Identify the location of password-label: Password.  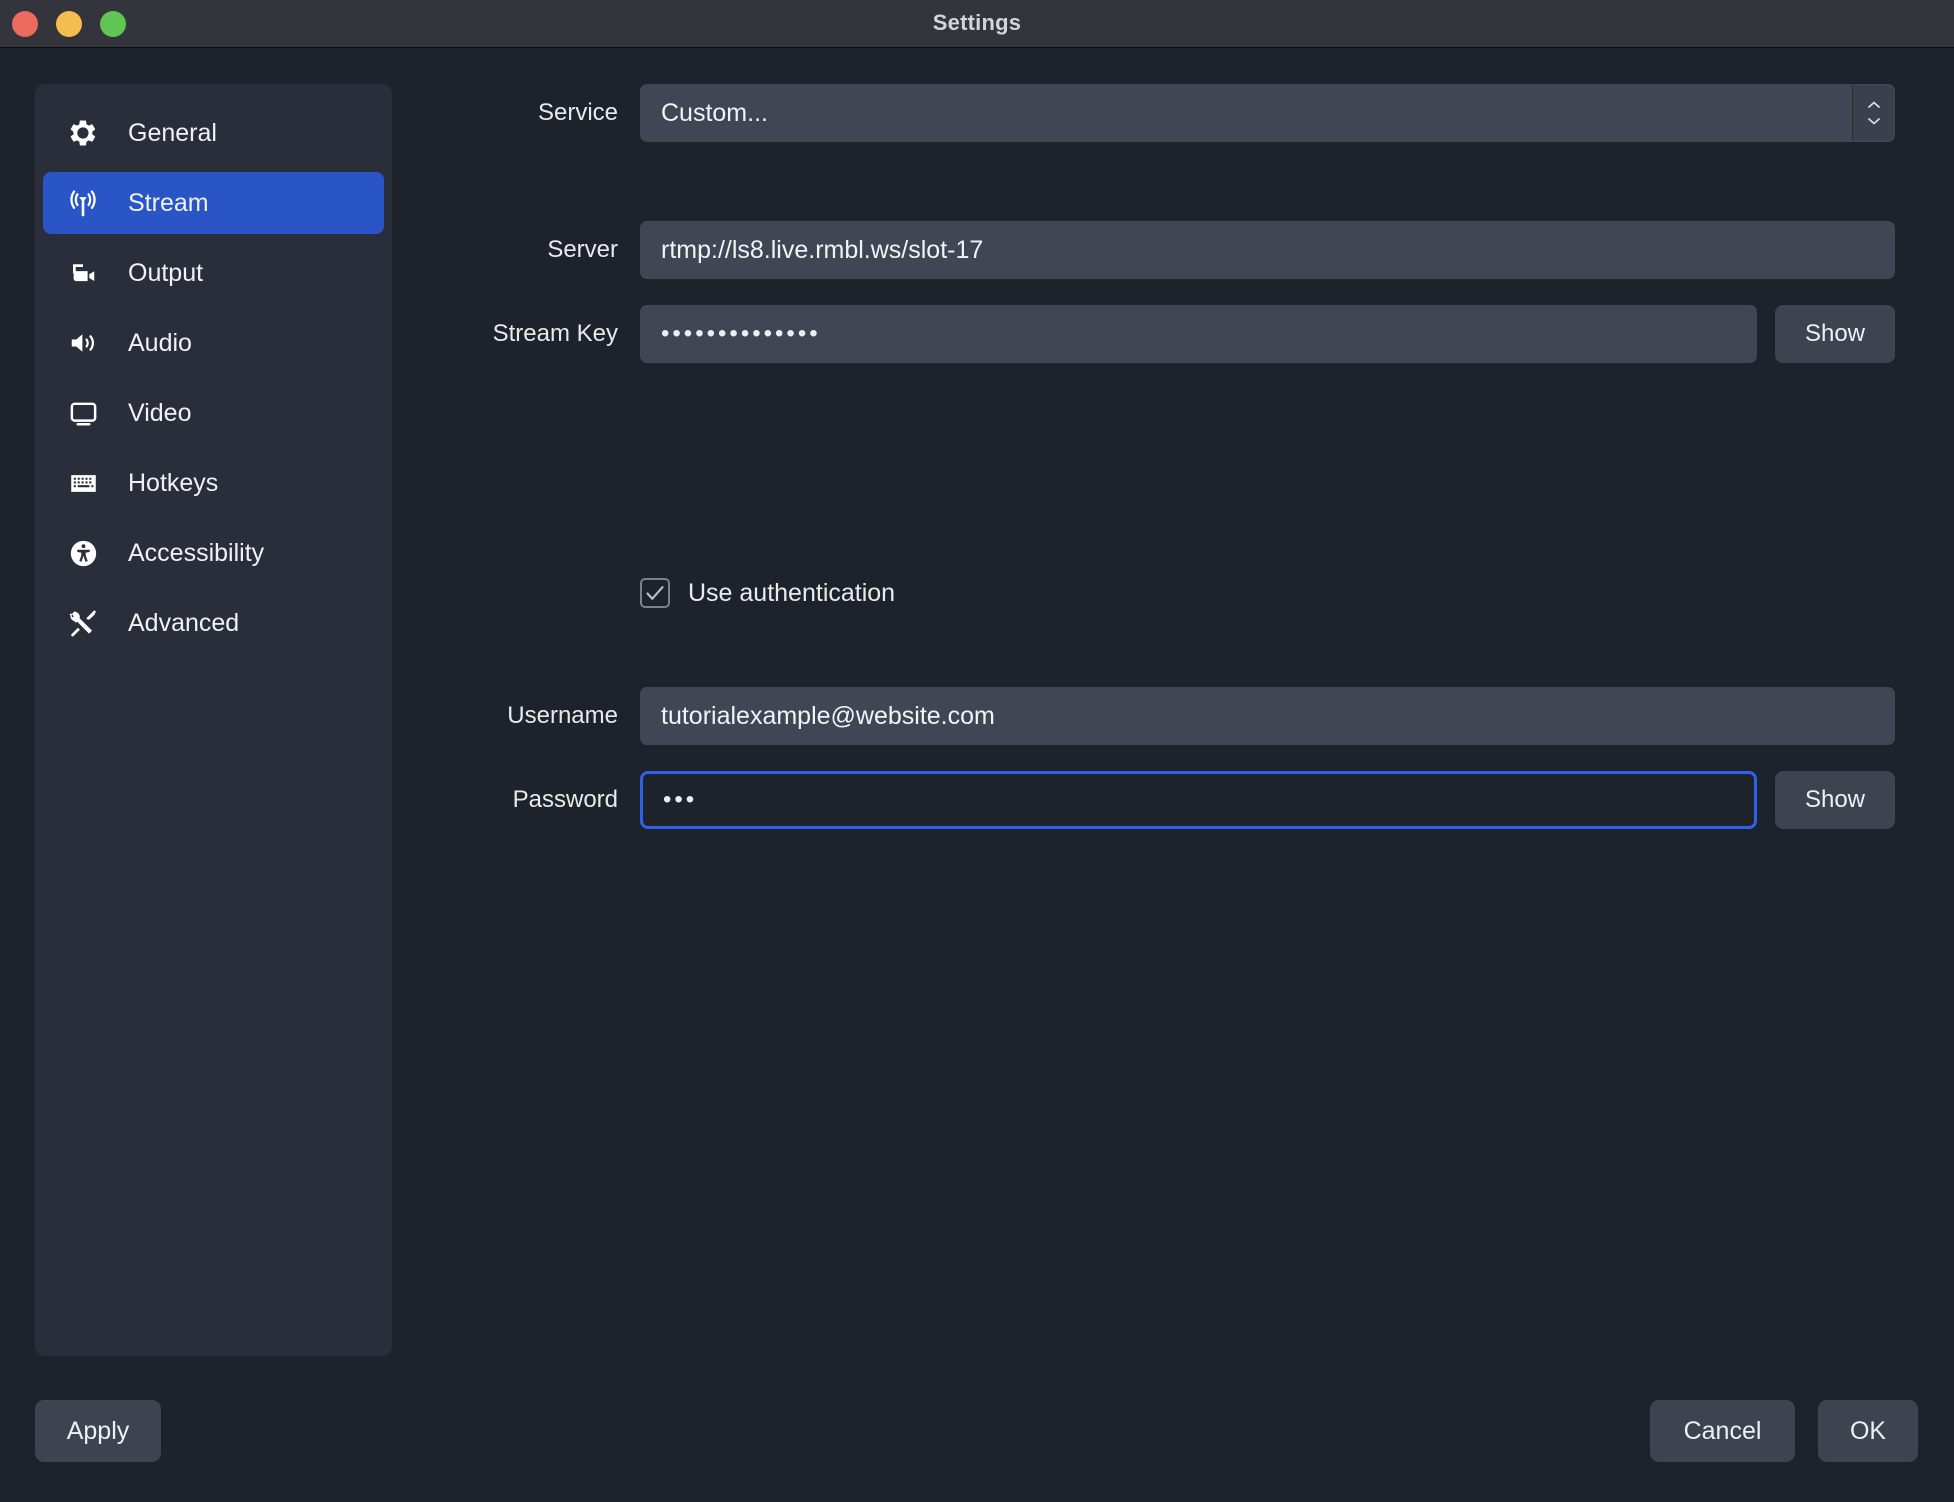
(565, 799).